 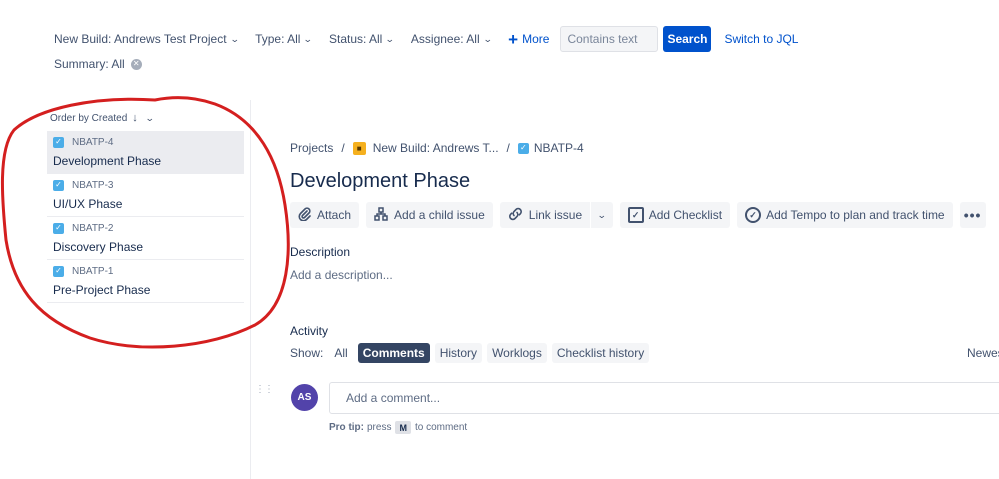 I want to click on order-by-dropdown: Order by Created ↓ ⌄, so click(x=102, y=118).